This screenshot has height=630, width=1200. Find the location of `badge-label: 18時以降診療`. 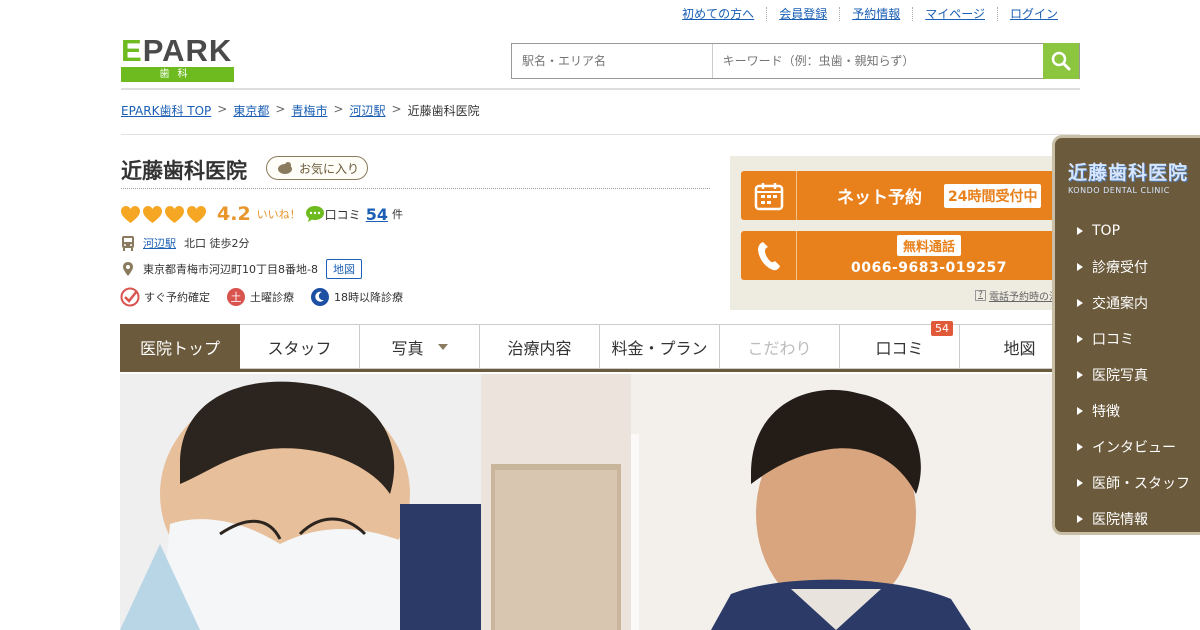

badge-label: 18時以降診療 is located at coordinates (368, 297).